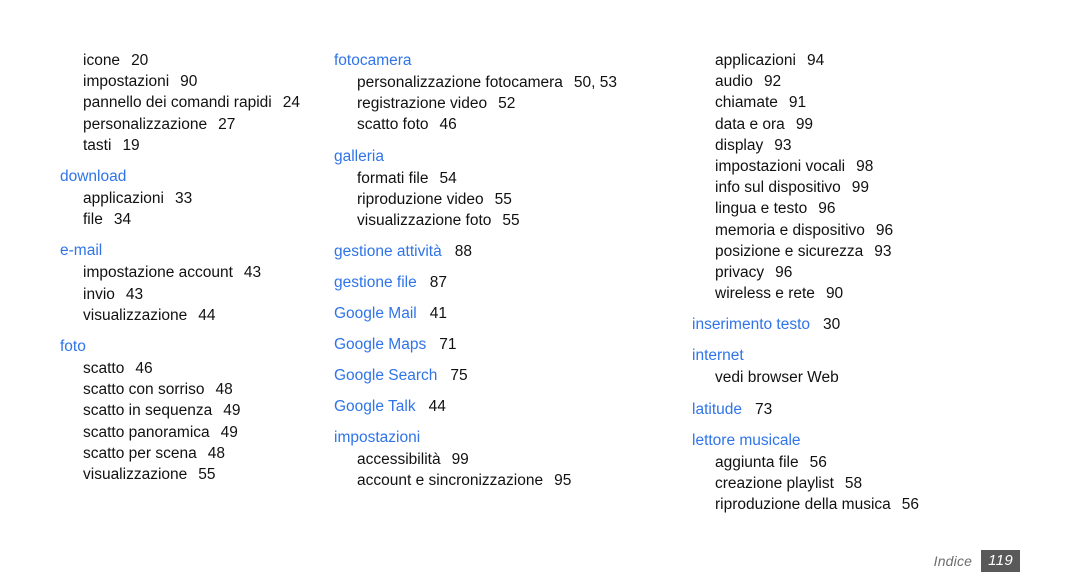  What do you see at coordinates (498, 124) in the screenshot?
I see `index-sub-item: scatto foto 46` at bounding box center [498, 124].